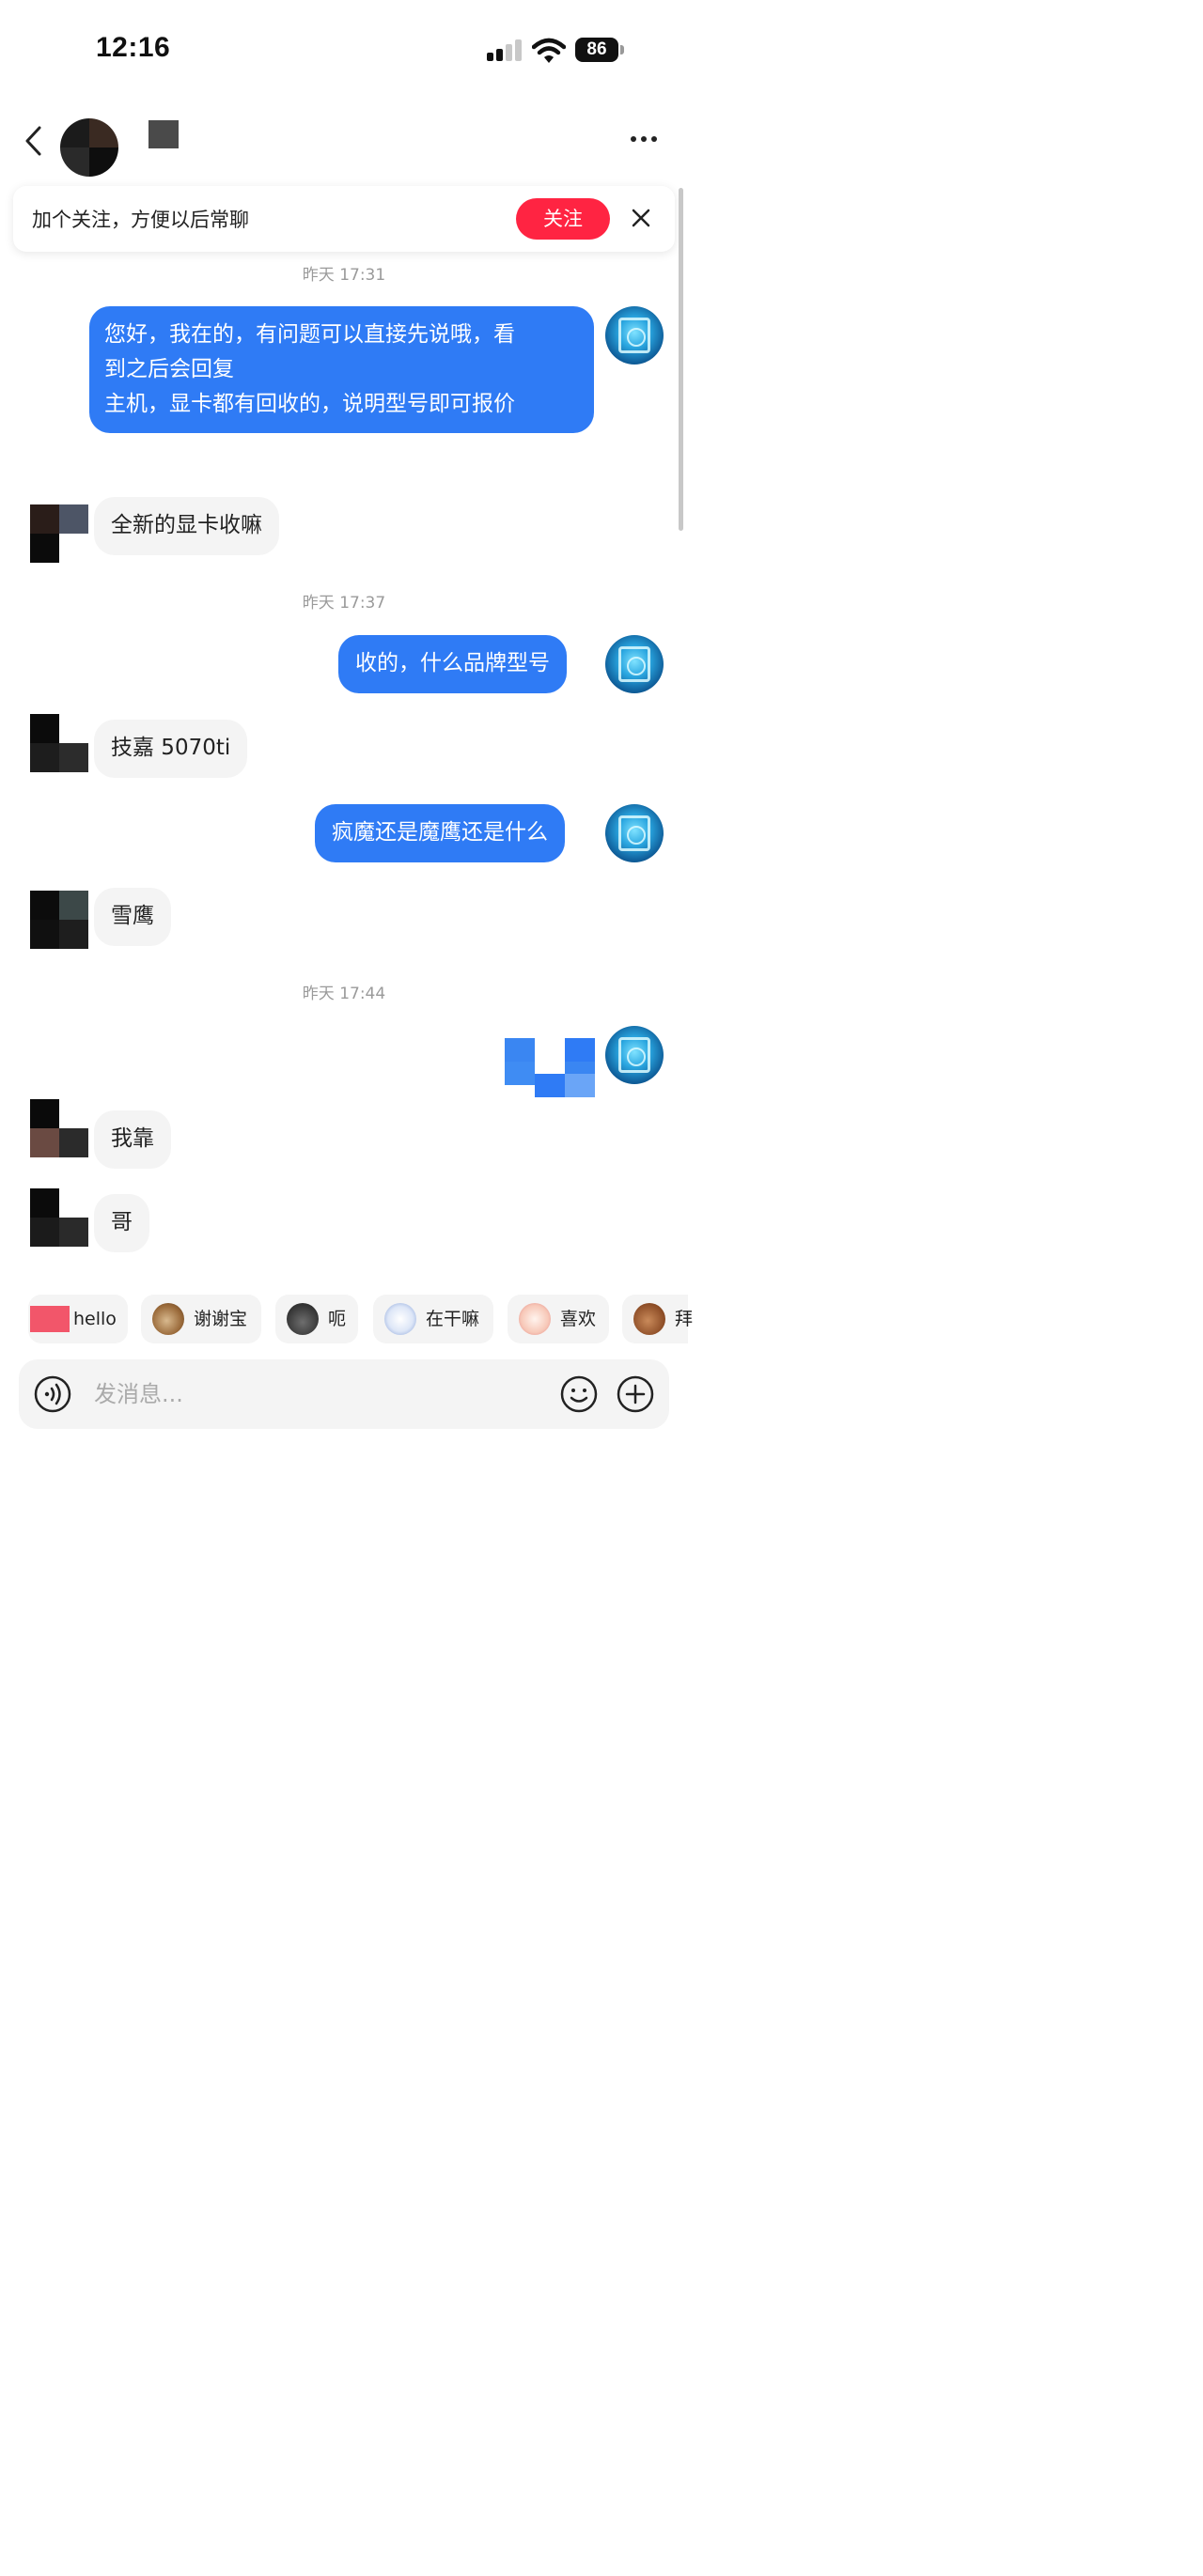  I want to click on message-bubble-outgoing: 收的，什么品牌型号, so click(453, 664).